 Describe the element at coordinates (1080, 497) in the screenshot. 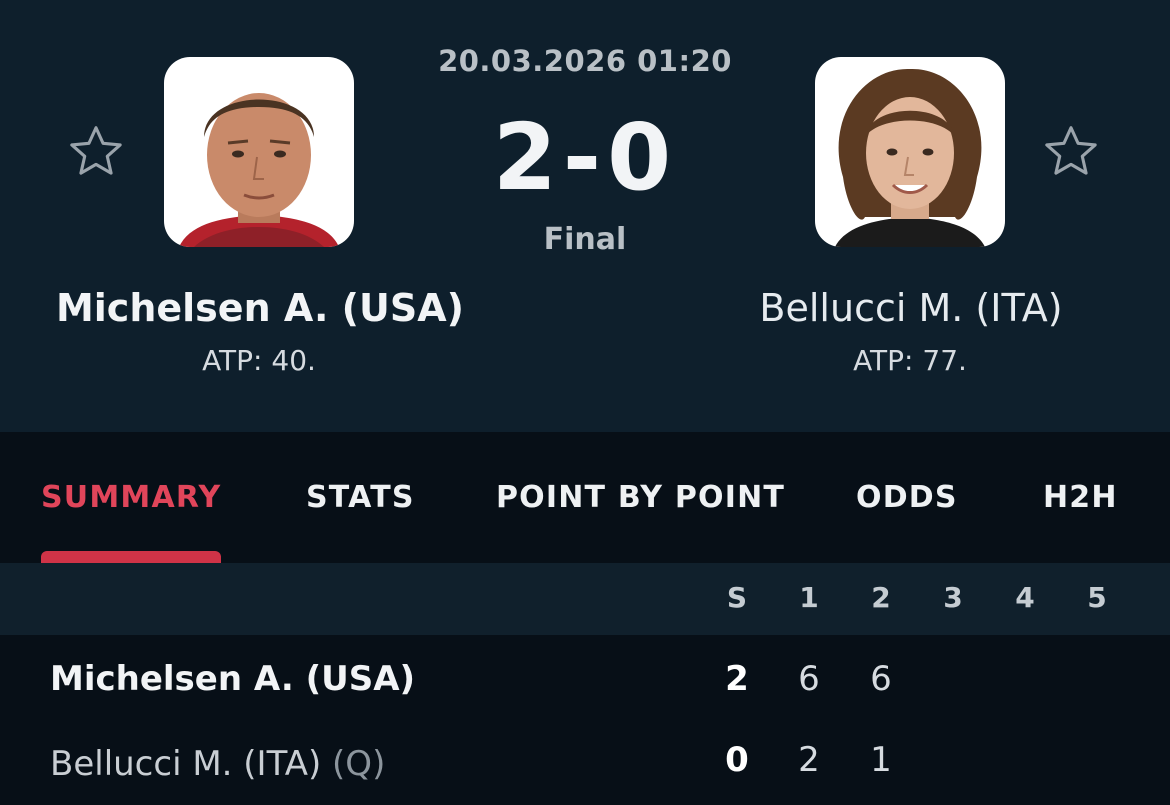

I see `tab-h2h: H2H` at that location.